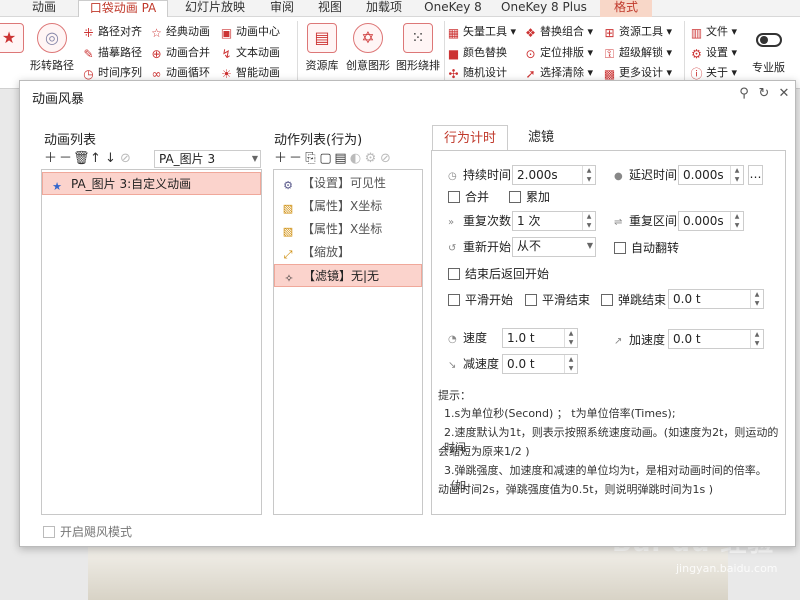  Describe the element at coordinates (645, 176) in the screenshot. I see `delay-label: ● 延迟时间` at that location.